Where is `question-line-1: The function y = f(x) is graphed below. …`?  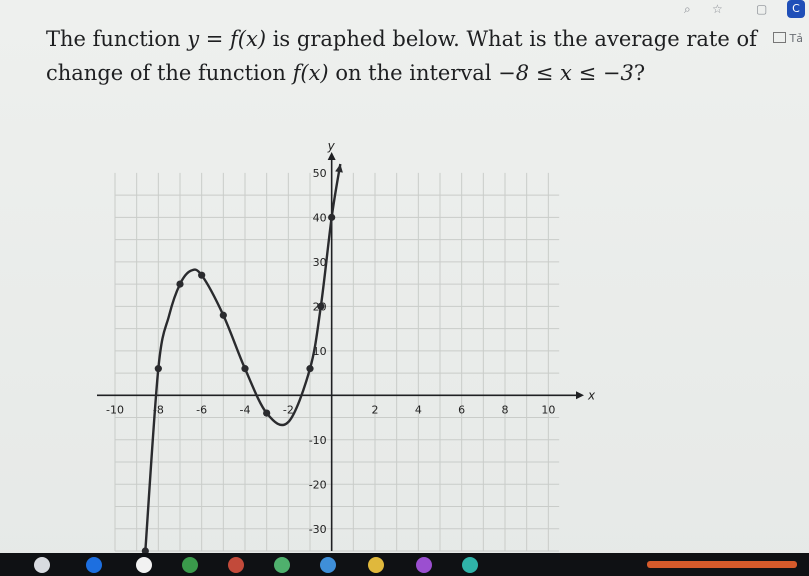
question-line-1: The function y = f(x) is graphed below. … is located at coordinates (416, 39).